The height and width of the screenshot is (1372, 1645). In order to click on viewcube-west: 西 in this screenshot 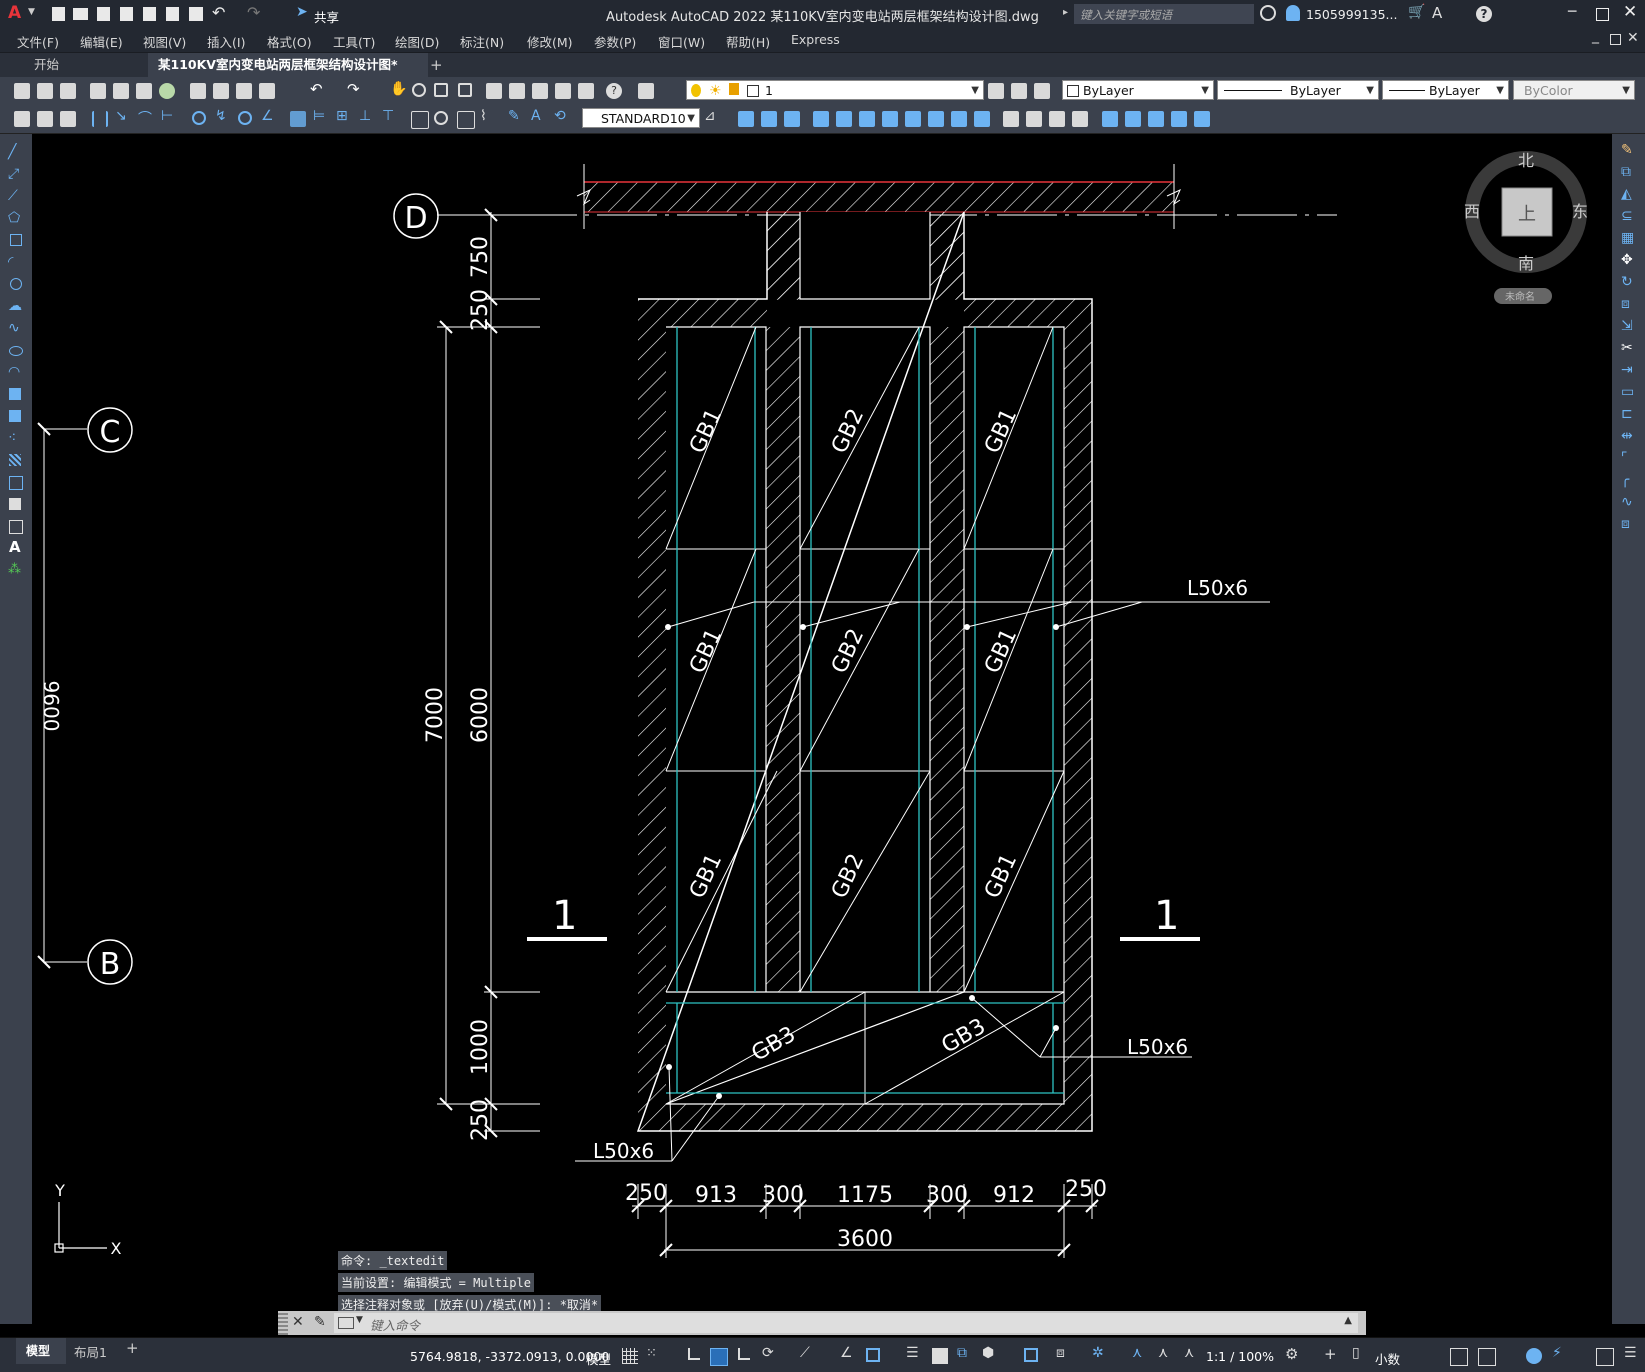, I will do `click(1472, 211)`.